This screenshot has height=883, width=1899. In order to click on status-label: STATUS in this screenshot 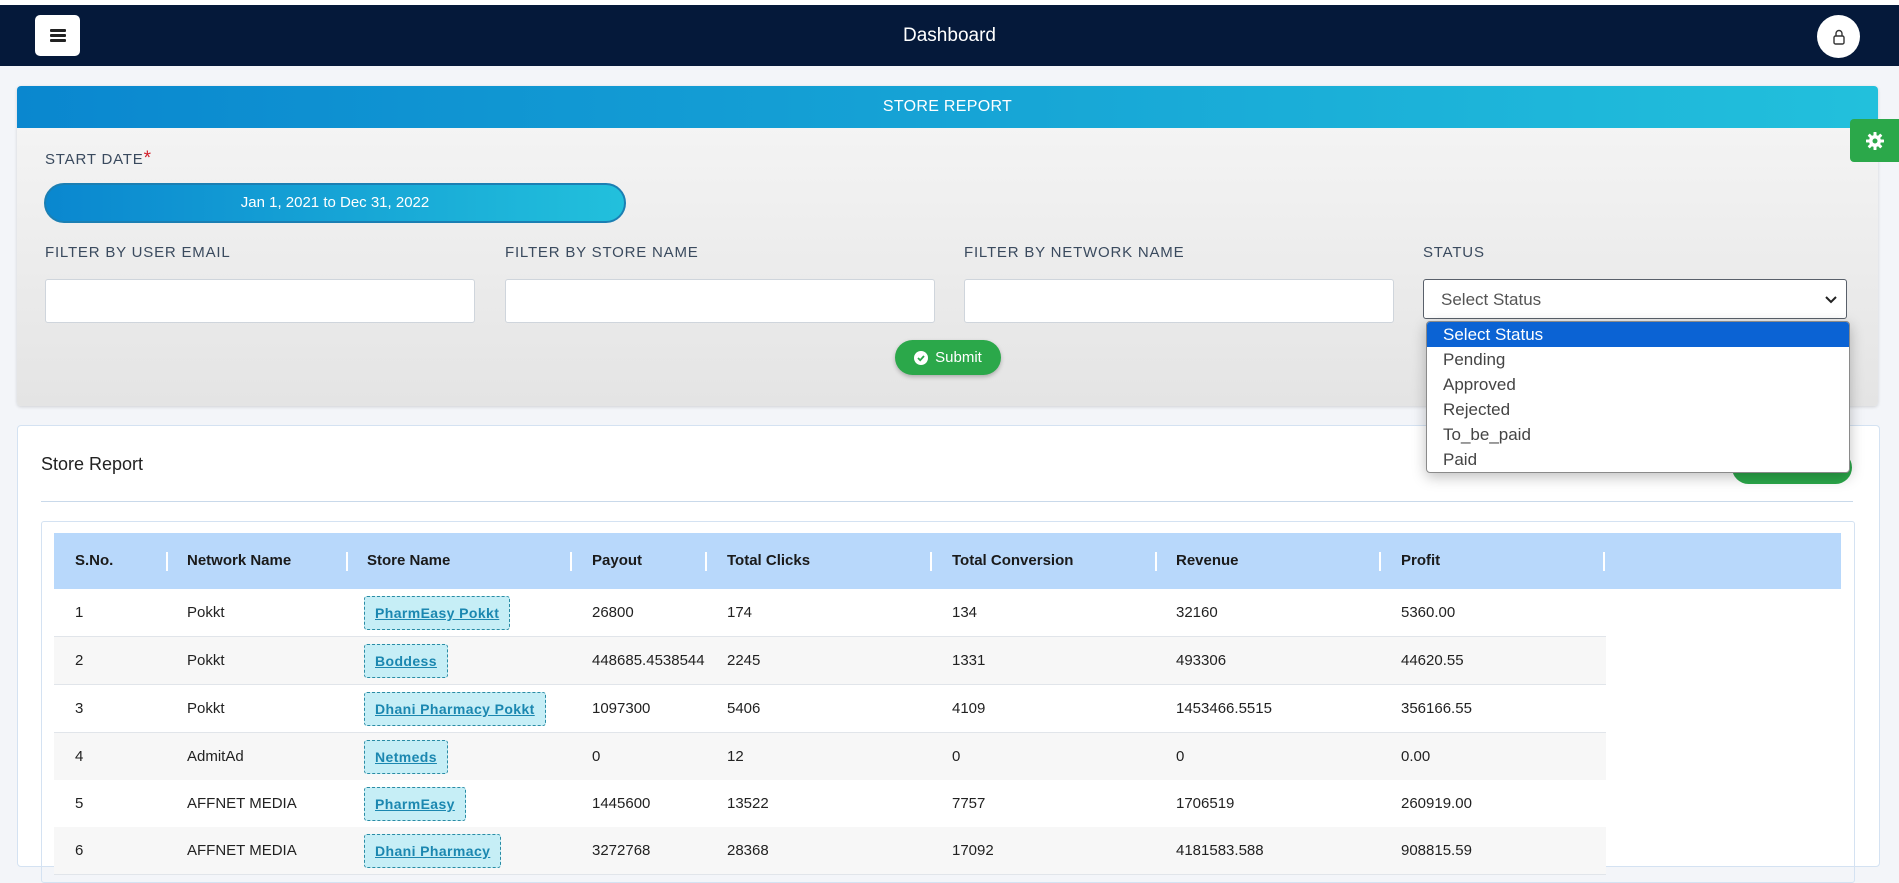, I will do `click(1454, 252)`.